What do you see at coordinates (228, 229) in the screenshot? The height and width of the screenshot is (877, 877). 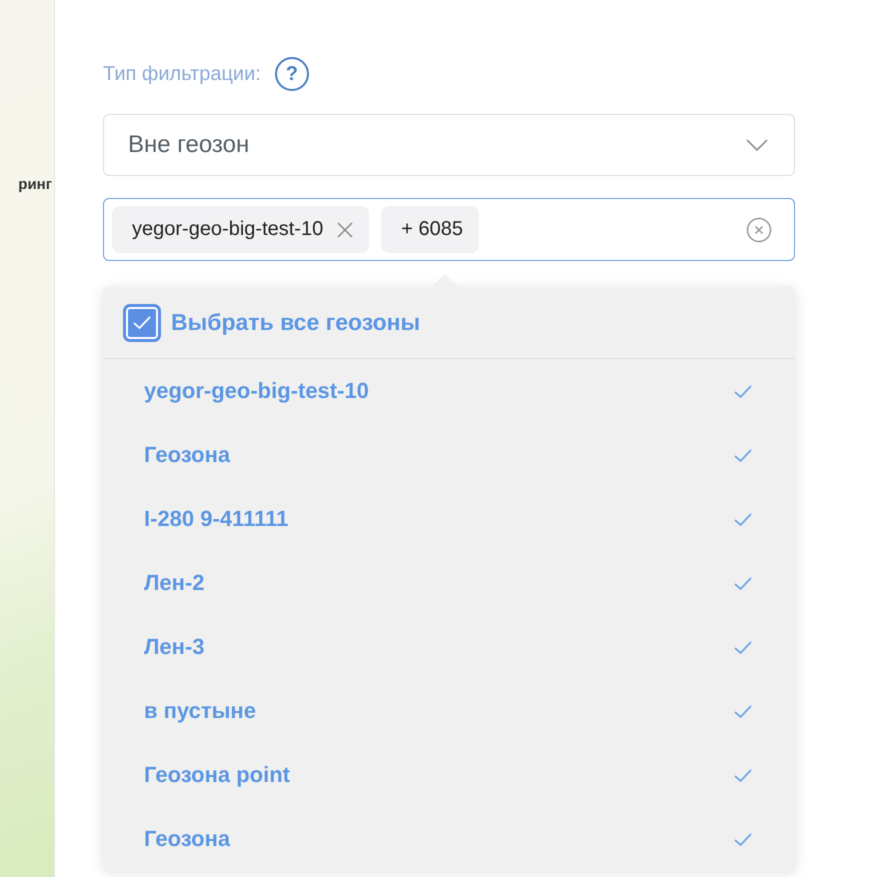 I see `tag-label: yegor-geo-big-test-10` at bounding box center [228, 229].